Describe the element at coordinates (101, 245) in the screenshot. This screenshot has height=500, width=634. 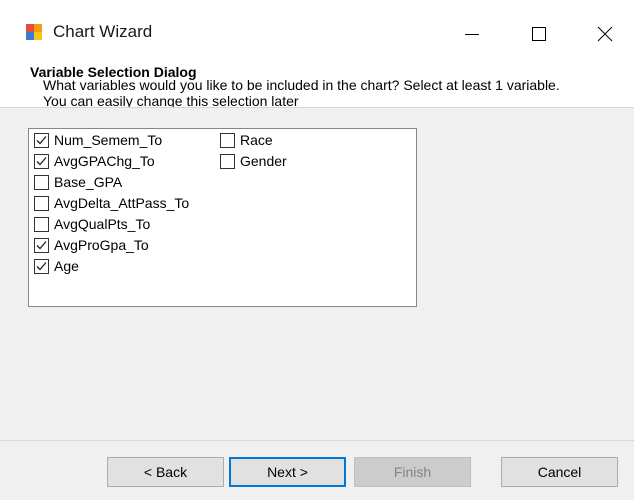
I see `variable-label: AvgProGpa_To` at that location.